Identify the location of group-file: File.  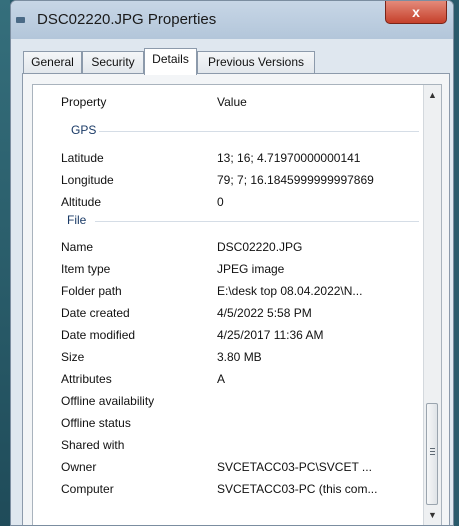
(76, 220).